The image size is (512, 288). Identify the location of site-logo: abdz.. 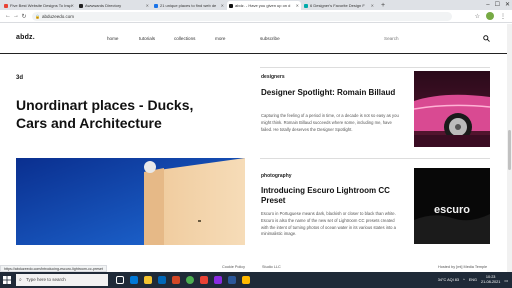
(25, 37).